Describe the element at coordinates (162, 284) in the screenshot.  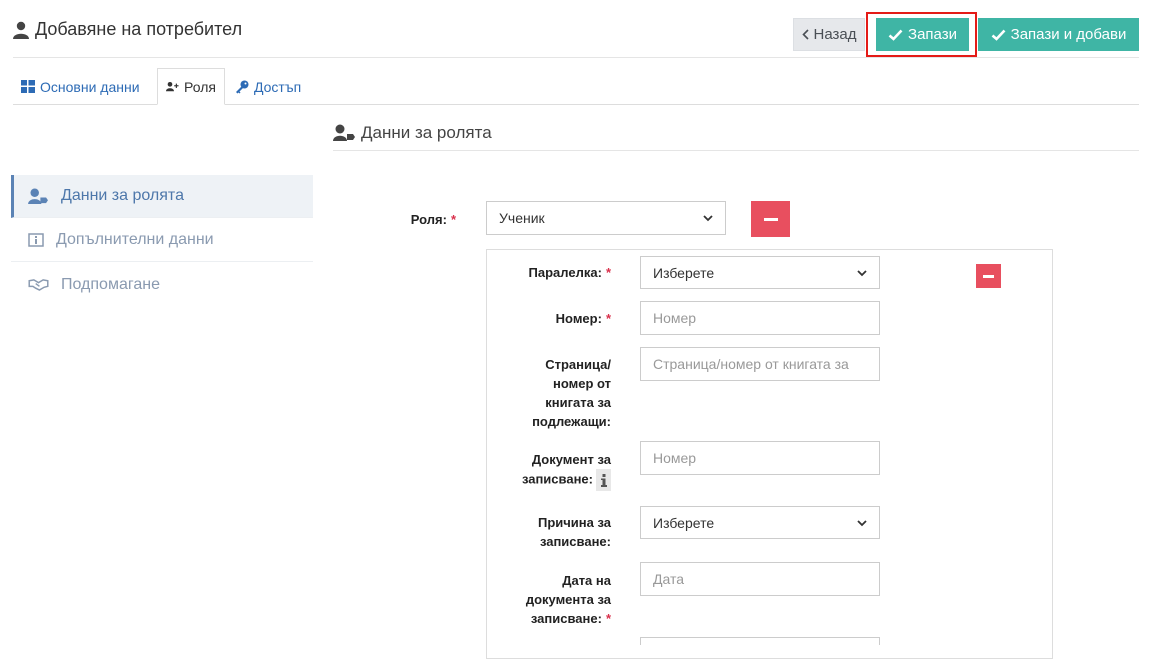
I see `sidebar-item-support: Подпомагане` at that location.